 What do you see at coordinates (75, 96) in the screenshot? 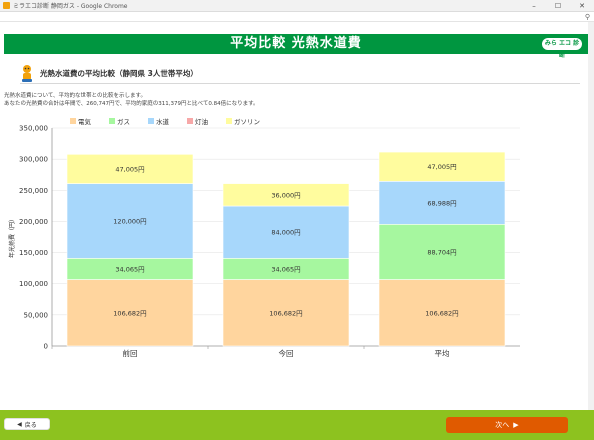
I see `description-line-1: 光熱水道費について、平均的な世帯との比較を示します。` at bounding box center [75, 96].